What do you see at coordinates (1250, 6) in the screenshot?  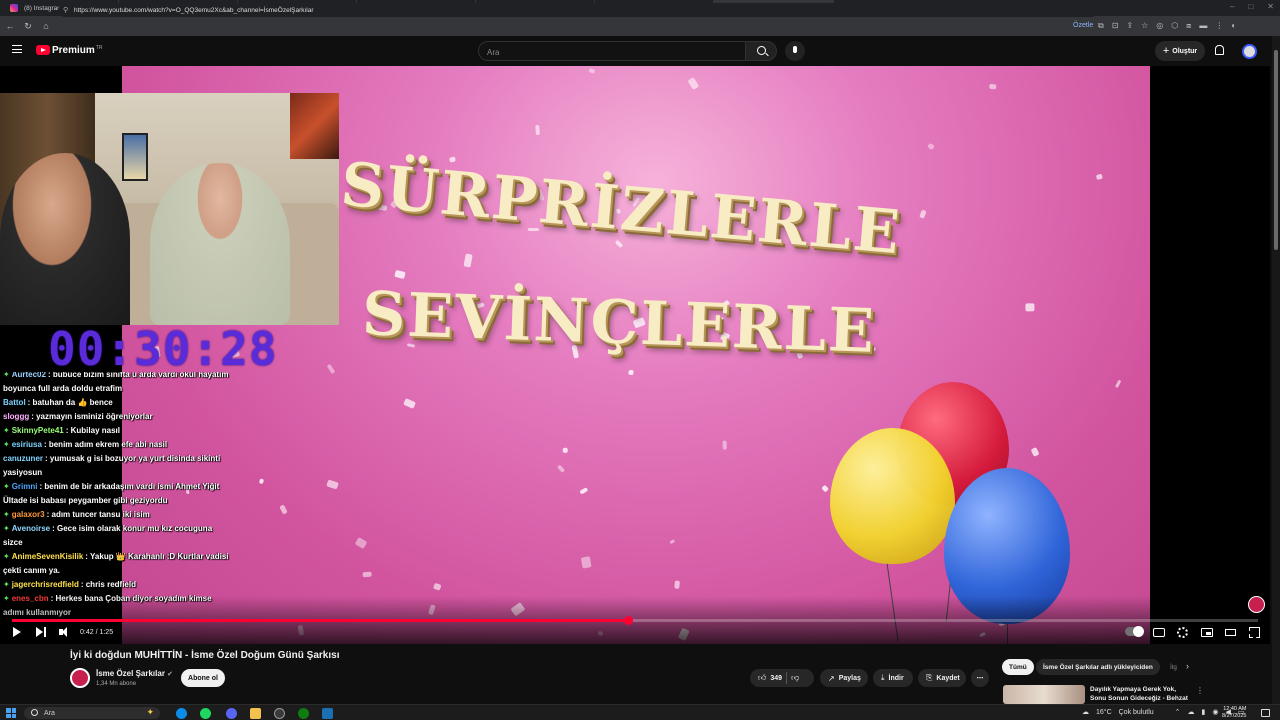 I see `maximize-icon: □` at bounding box center [1250, 6].